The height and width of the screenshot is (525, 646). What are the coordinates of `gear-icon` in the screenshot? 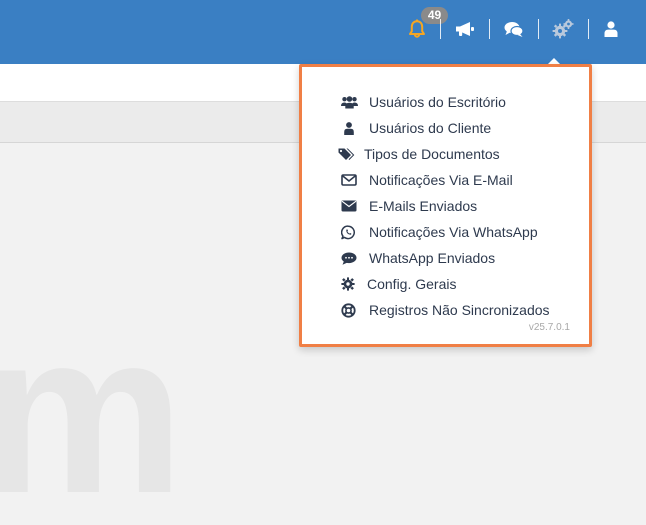 It's located at (351, 284).